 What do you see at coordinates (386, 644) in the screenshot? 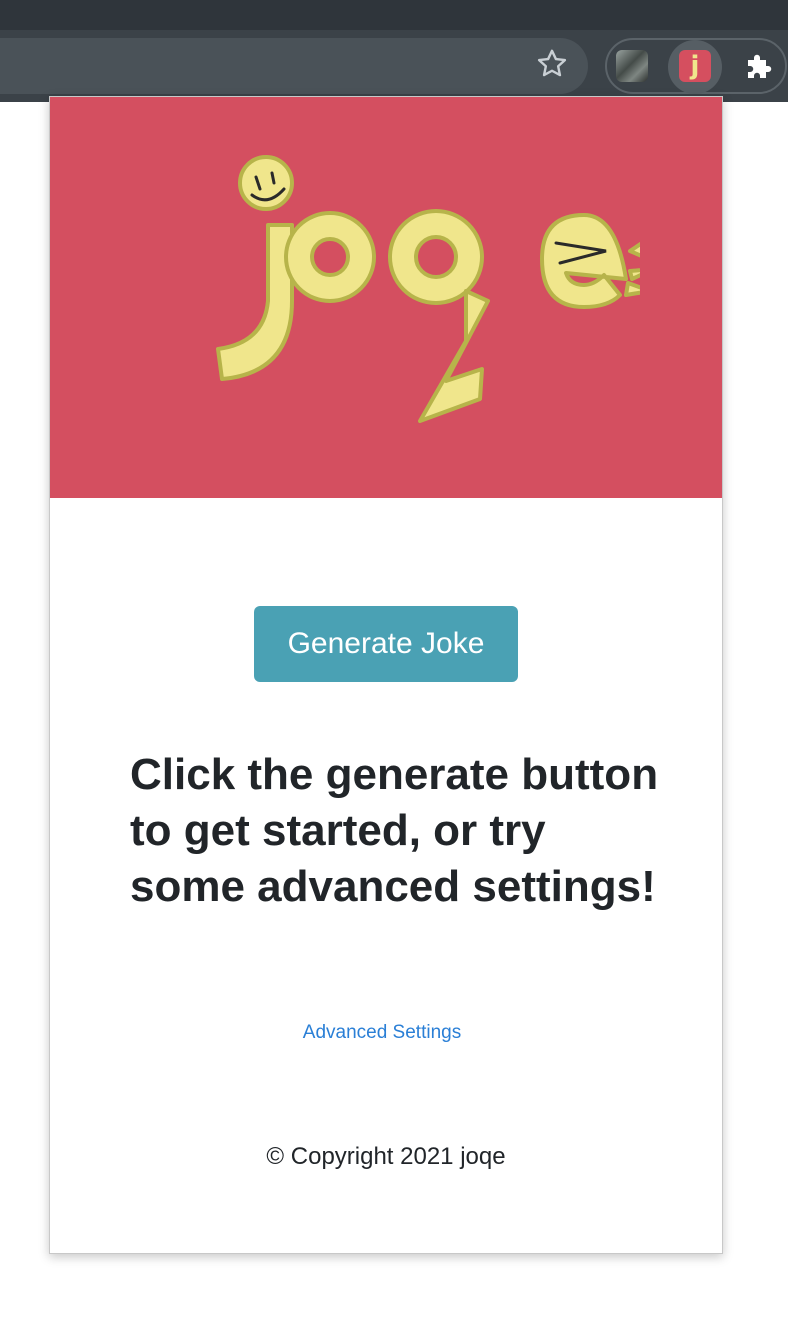
I see `generate-joke-button: Generate Joke` at bounding box center [386, 644].